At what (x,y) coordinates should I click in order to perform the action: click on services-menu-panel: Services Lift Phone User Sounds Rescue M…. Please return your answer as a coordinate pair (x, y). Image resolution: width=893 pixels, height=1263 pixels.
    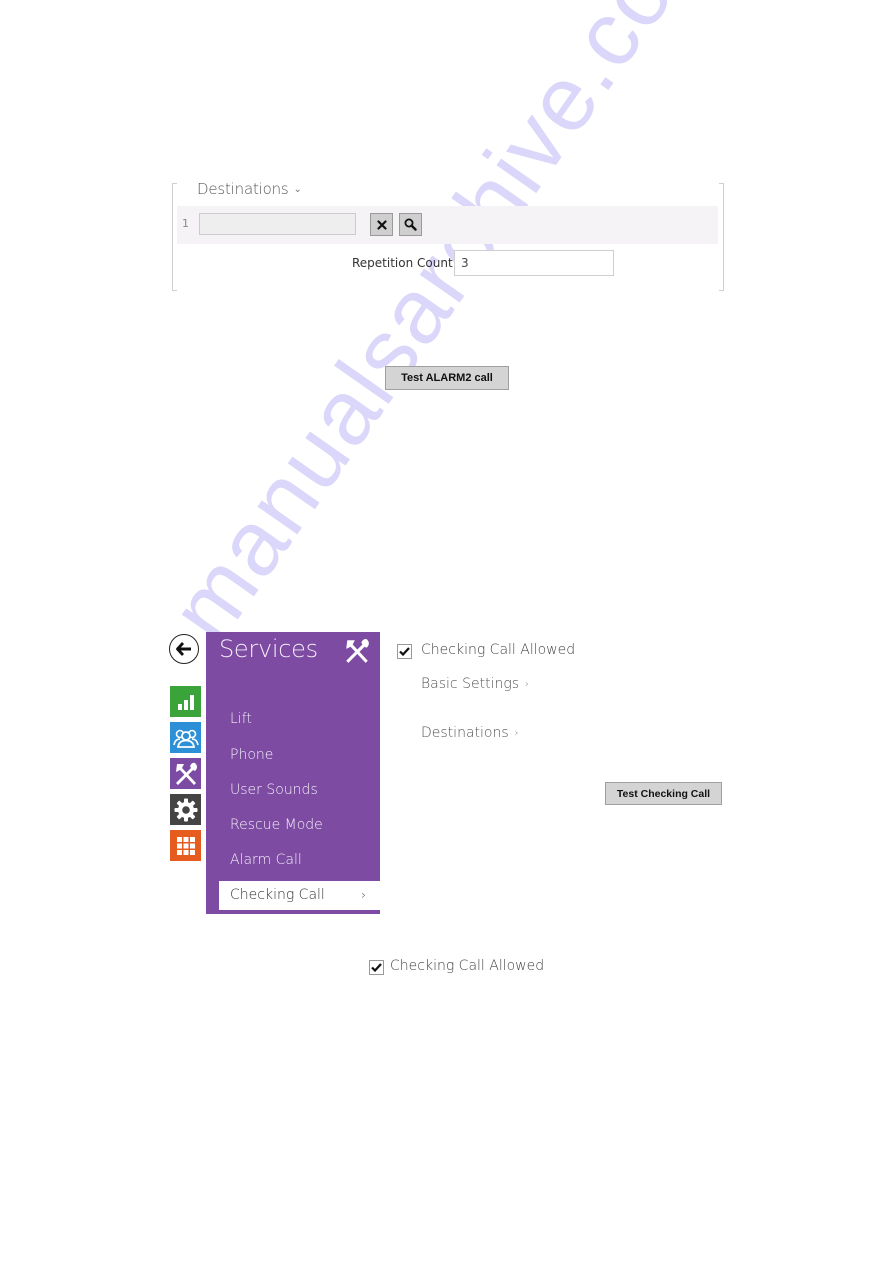
    Looking at the image, I should click on (293, 773).